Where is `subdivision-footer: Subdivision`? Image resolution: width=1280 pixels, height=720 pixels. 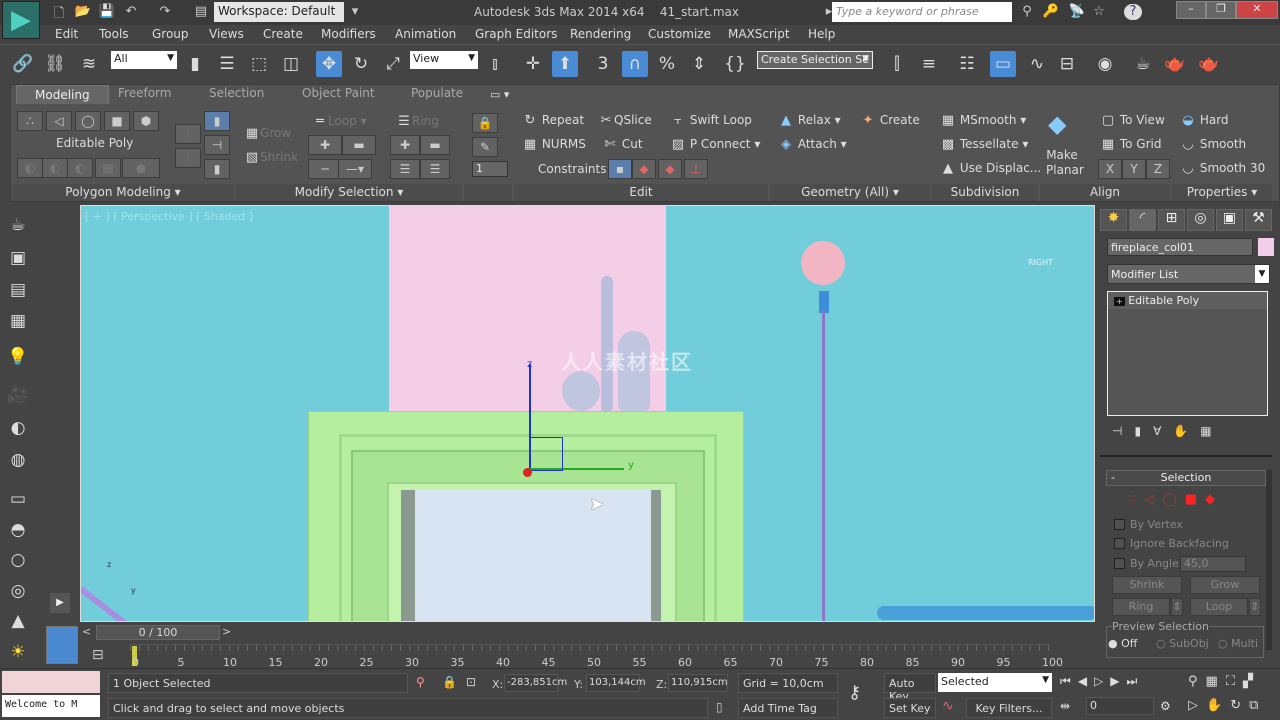 subdivision-footer: Subdivision is located at coordinates (985, 192).